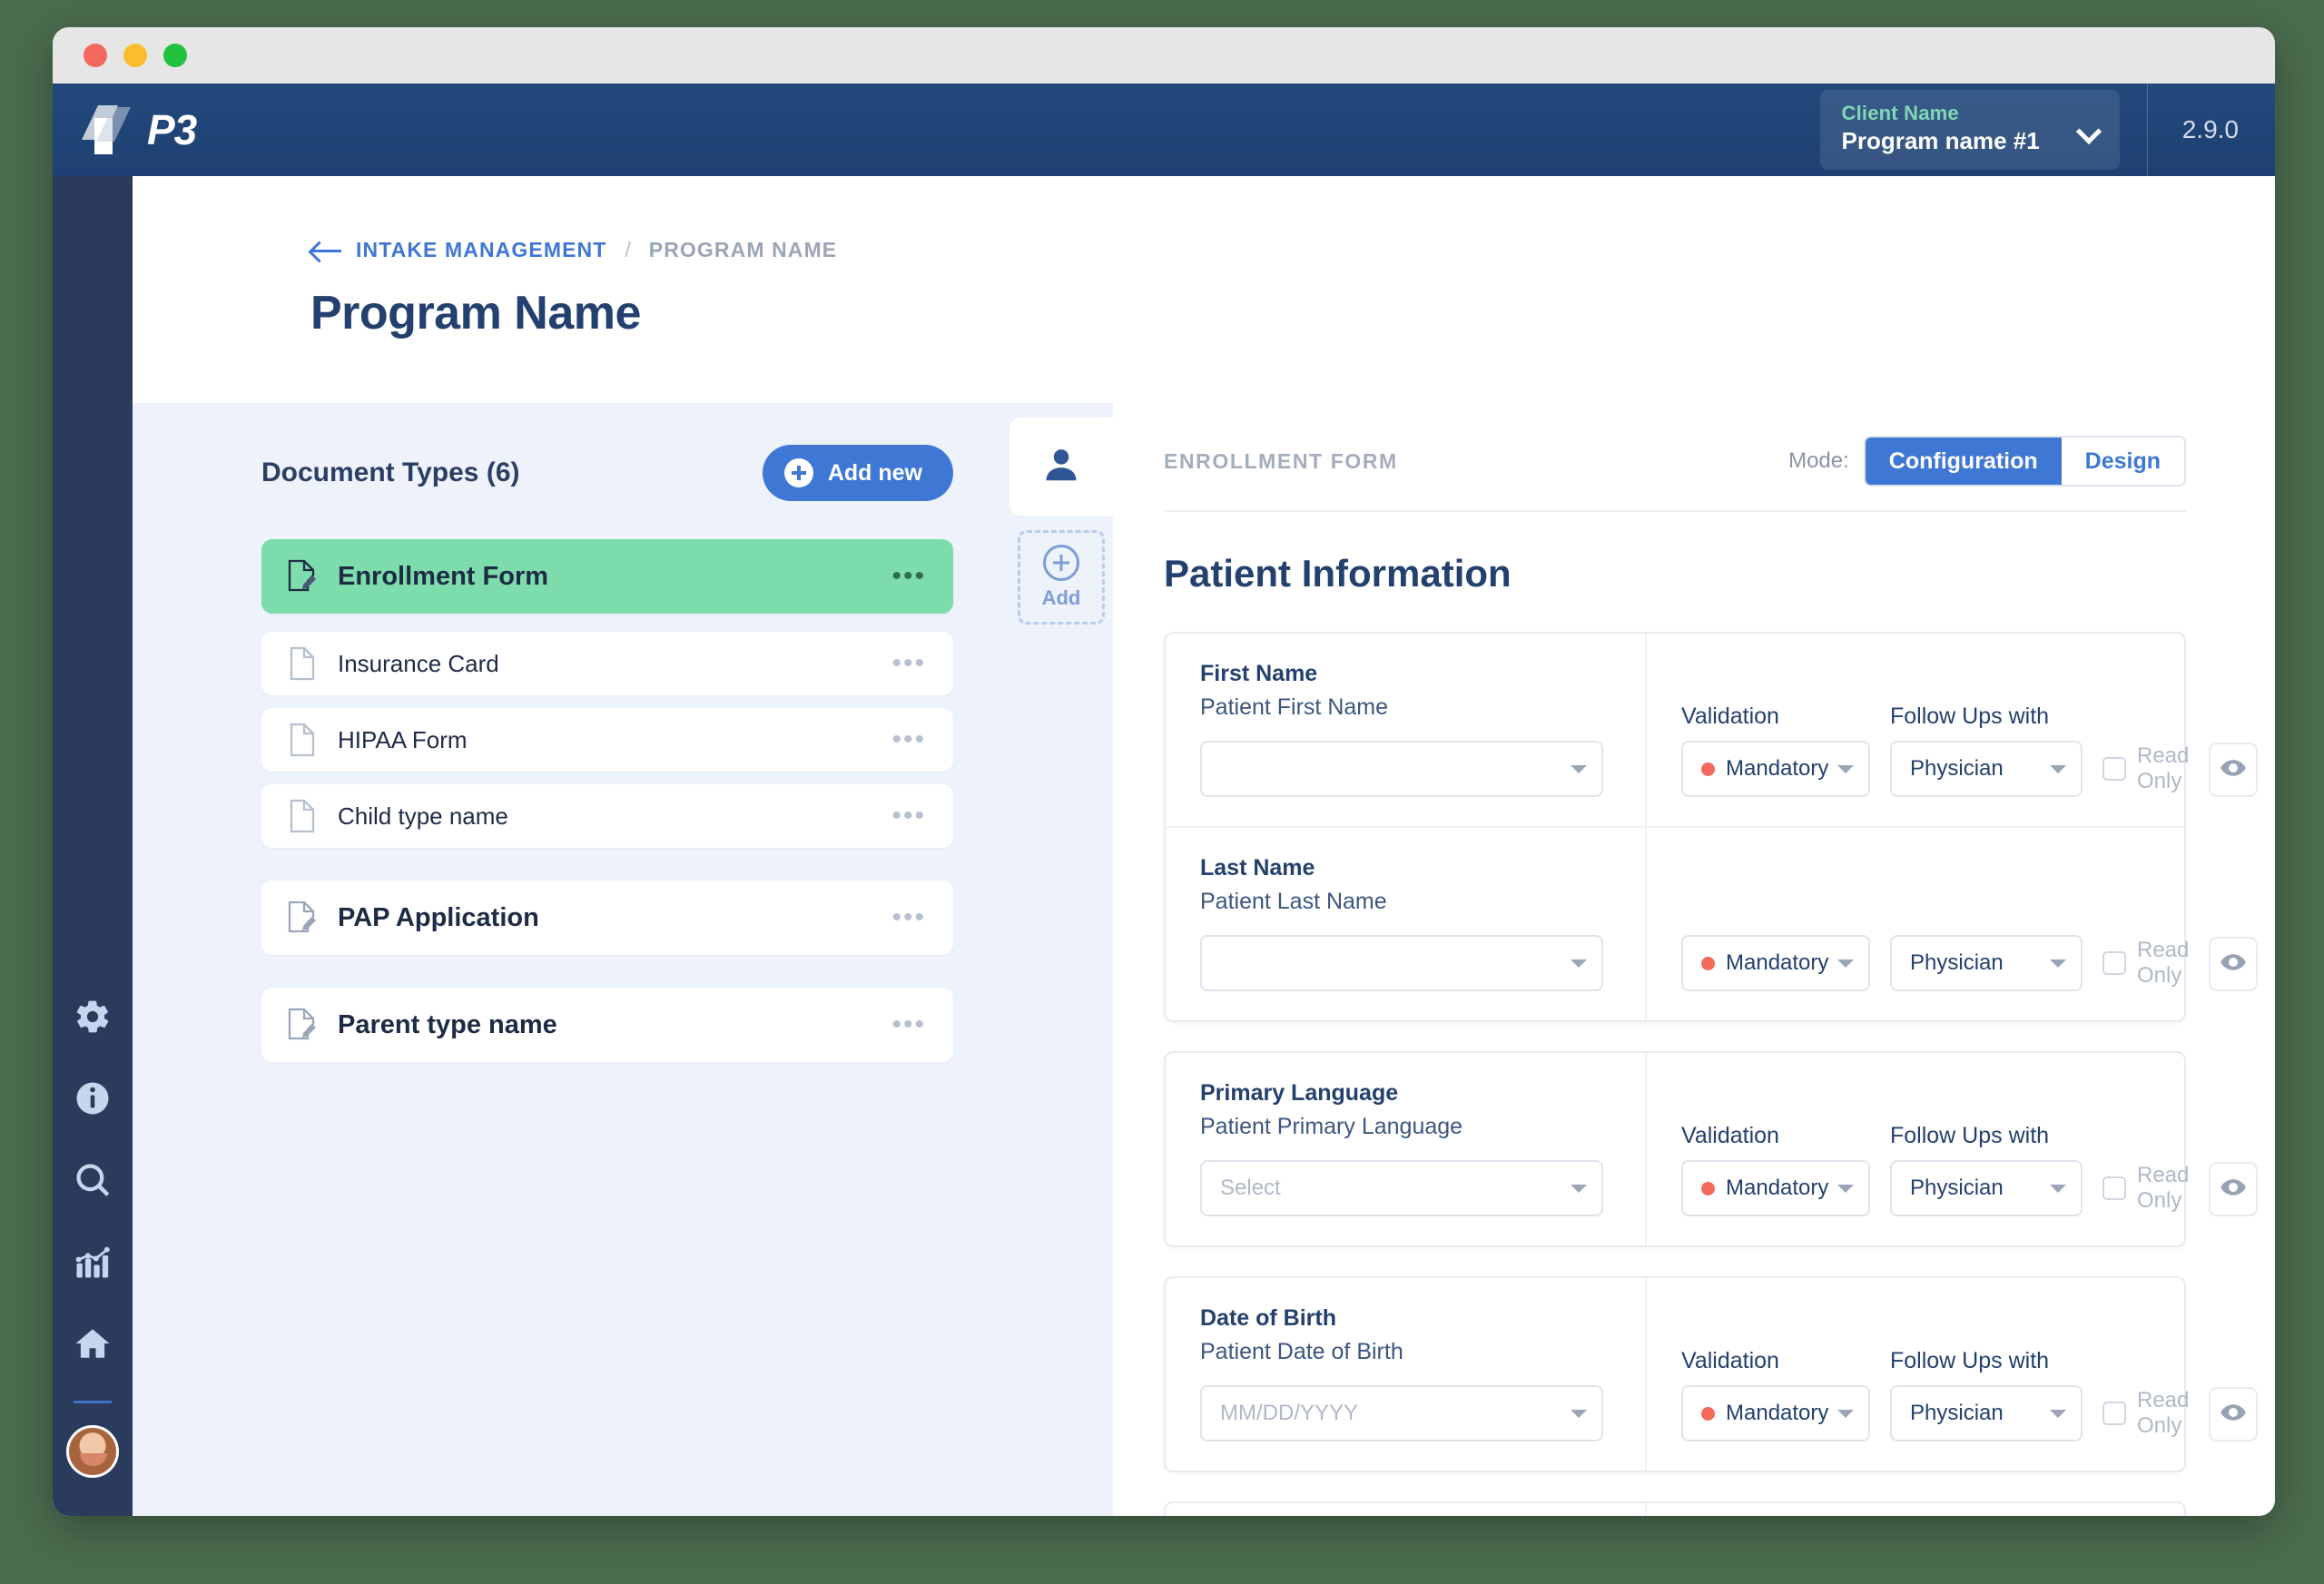  Describe the element at coordinates (93, 1263) in the screenshot. I see `nav-analytics-button` at that location.